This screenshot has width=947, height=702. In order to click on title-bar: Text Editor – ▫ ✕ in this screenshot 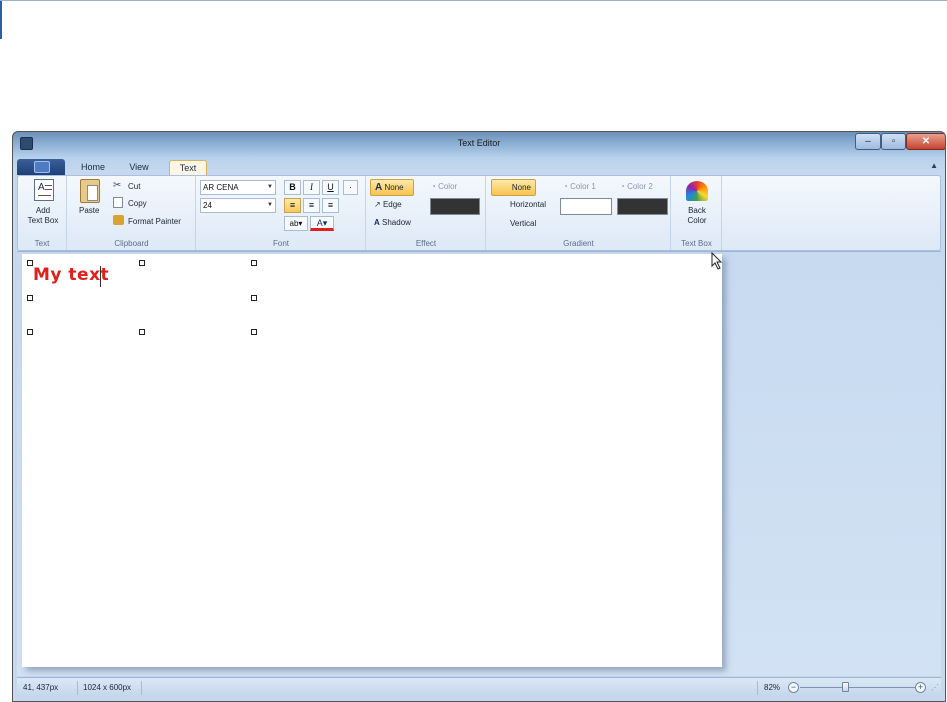, I will do `click(479, 144)`.